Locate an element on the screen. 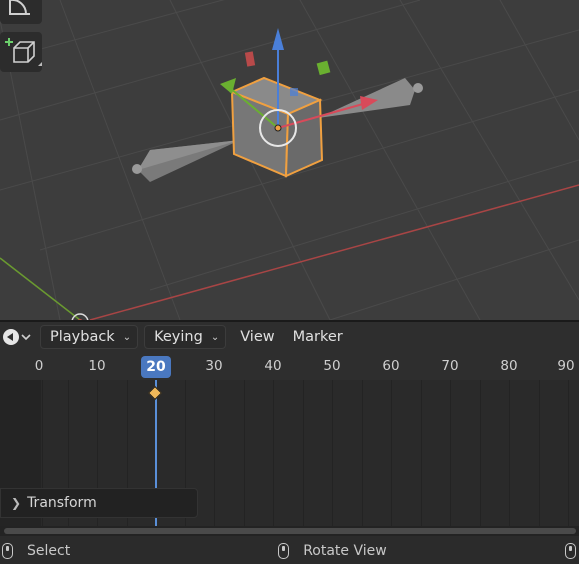 This screenshot has width=579, height=564. tick-label: 0 is located at coordinates (39, 366).